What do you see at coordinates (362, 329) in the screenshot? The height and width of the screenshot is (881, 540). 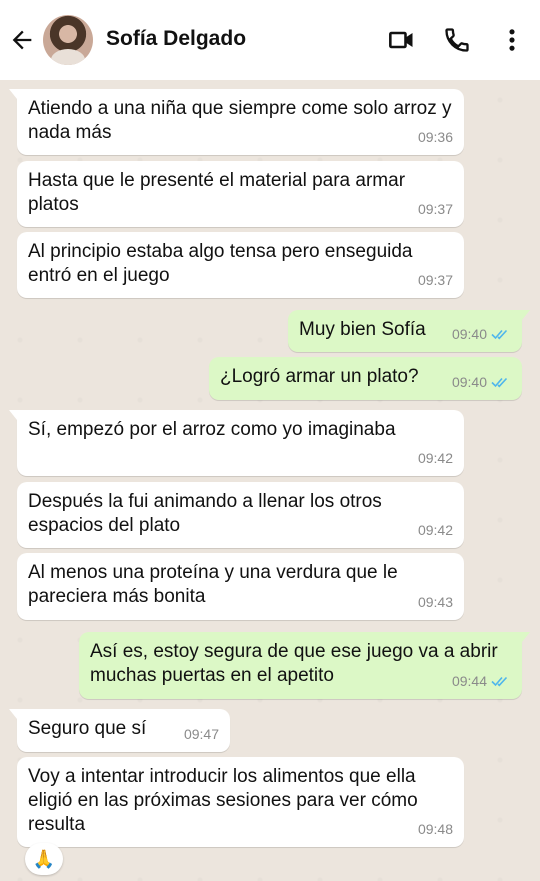 I see `message-text: Muy bien Sofía` at bounding box center [362, 329].